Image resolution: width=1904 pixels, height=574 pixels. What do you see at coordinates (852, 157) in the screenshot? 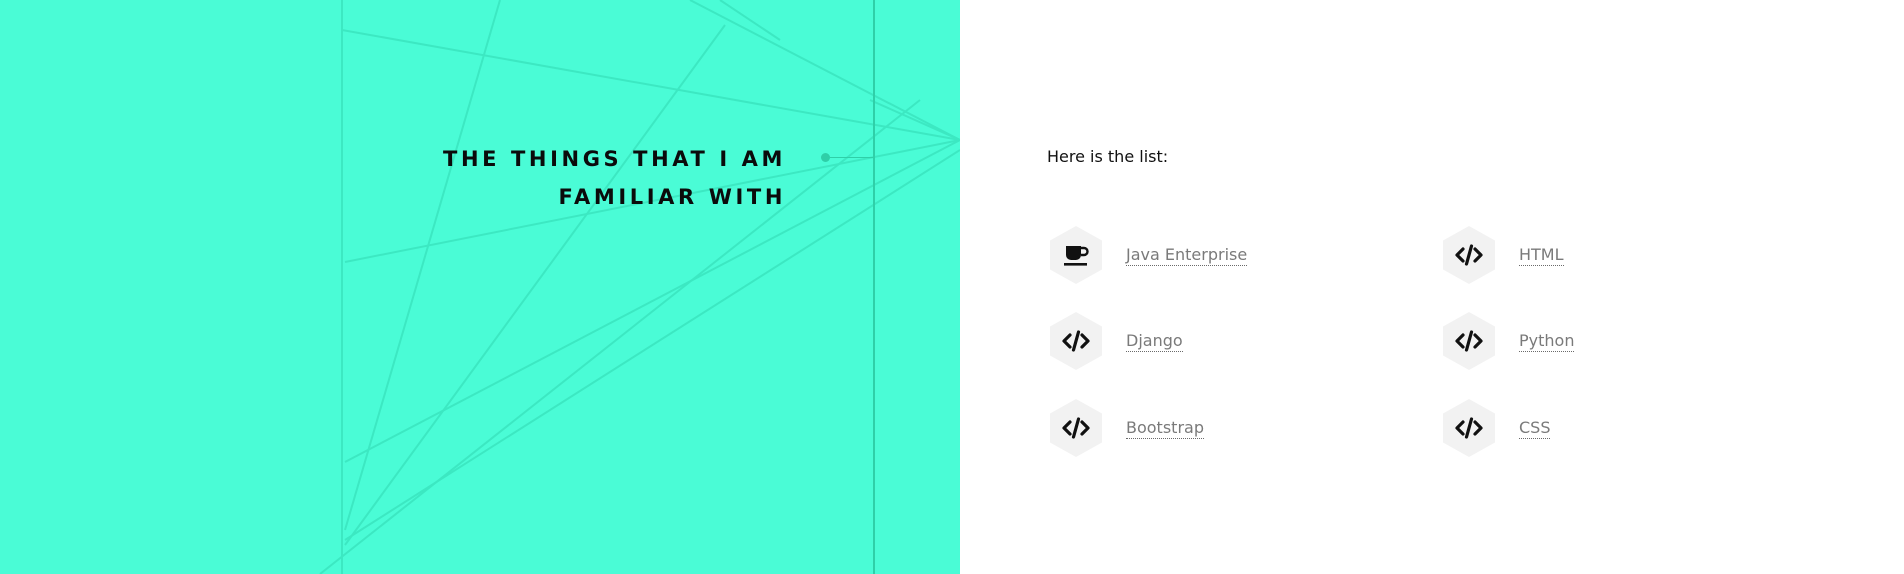
I see `timeline-connector` at bounding box center [852, 157].